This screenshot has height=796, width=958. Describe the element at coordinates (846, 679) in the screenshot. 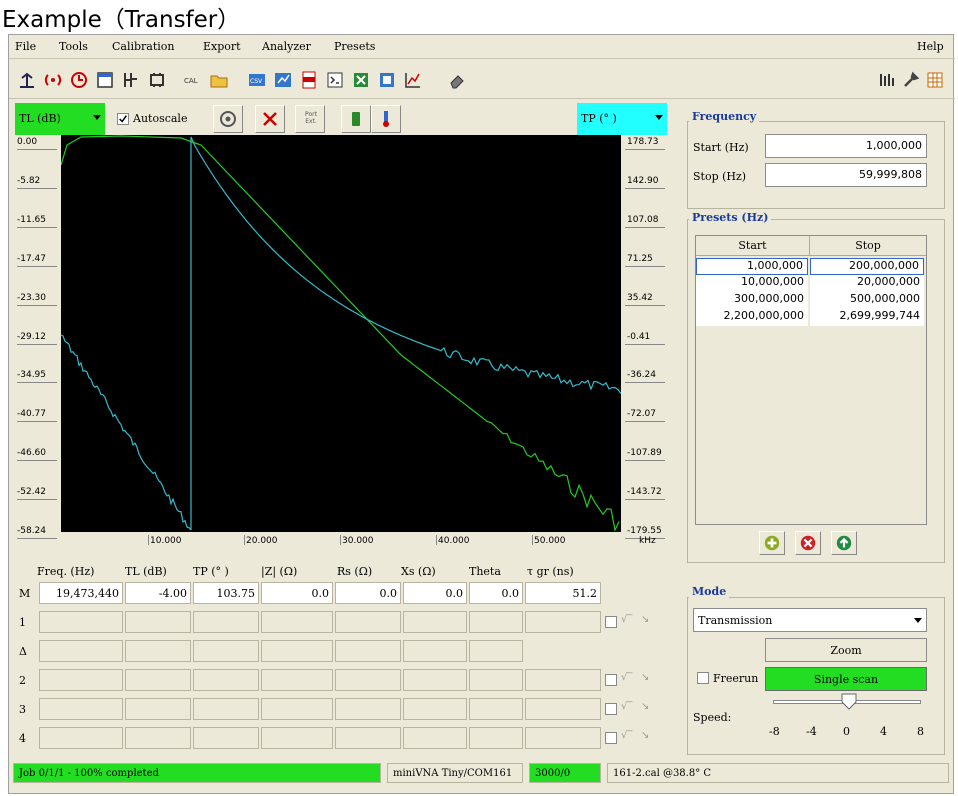

I see `single-scan-button: Single scan` at that location.